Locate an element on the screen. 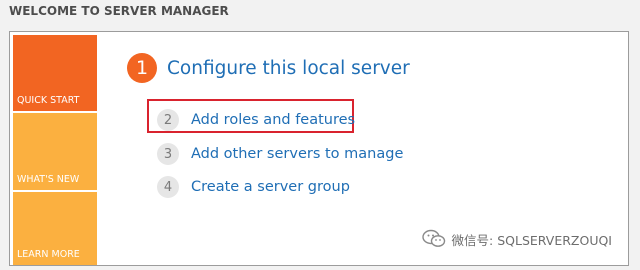  add-roles-features-link: Add roles and features is located at coordinates (273, 120).